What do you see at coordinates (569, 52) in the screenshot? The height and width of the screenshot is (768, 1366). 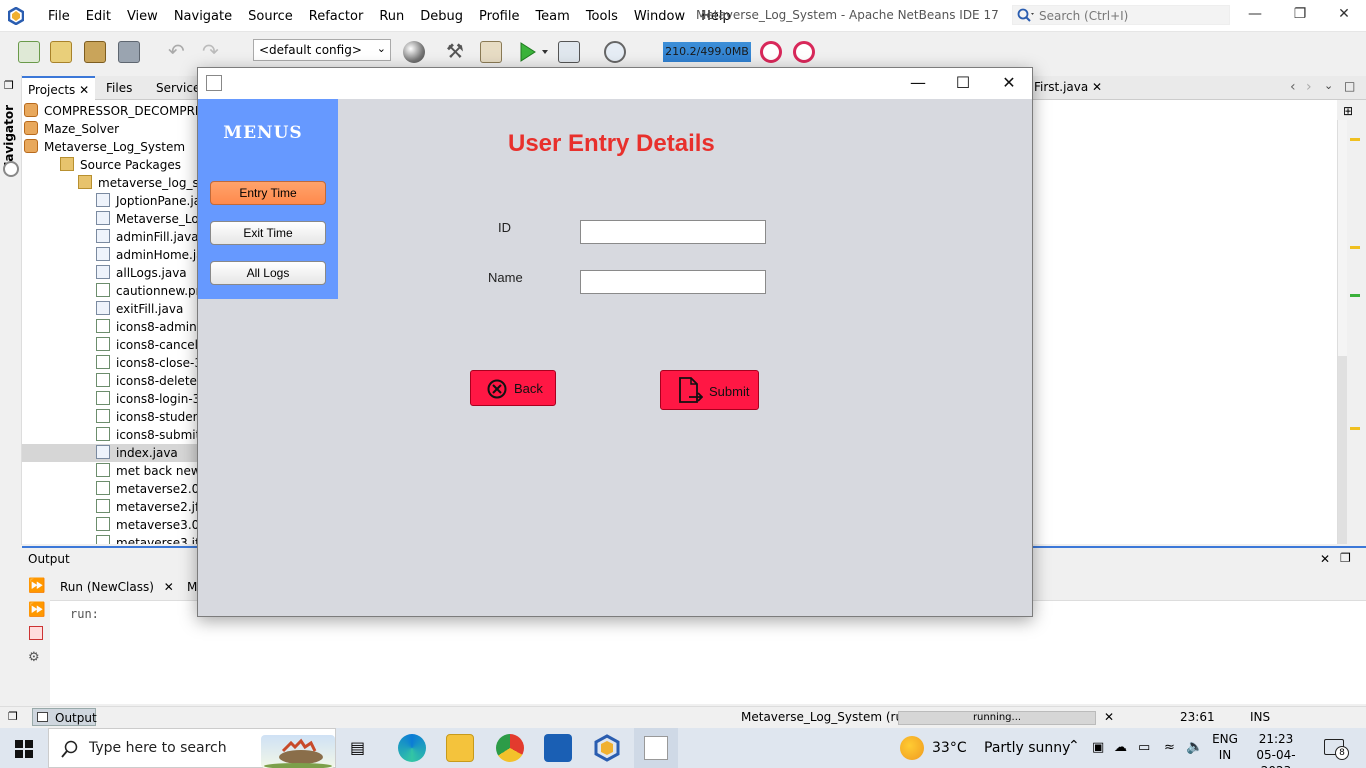 I see `debug-project-icon` at bounding box center [569, 52].